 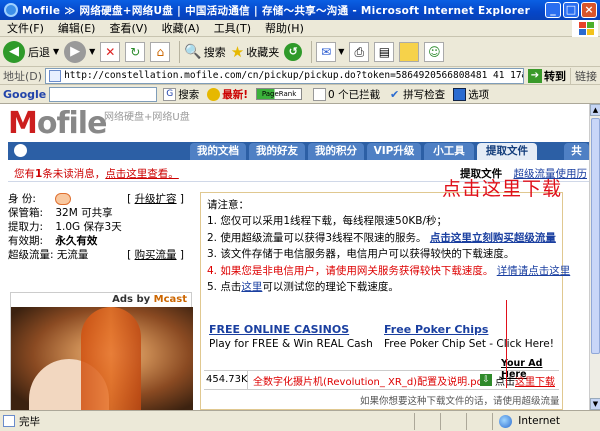 What do you see at coordinates (232, 28) in the screenshot?
I see `menu-tools: 工具(T)` at bounding box center [232, 28].